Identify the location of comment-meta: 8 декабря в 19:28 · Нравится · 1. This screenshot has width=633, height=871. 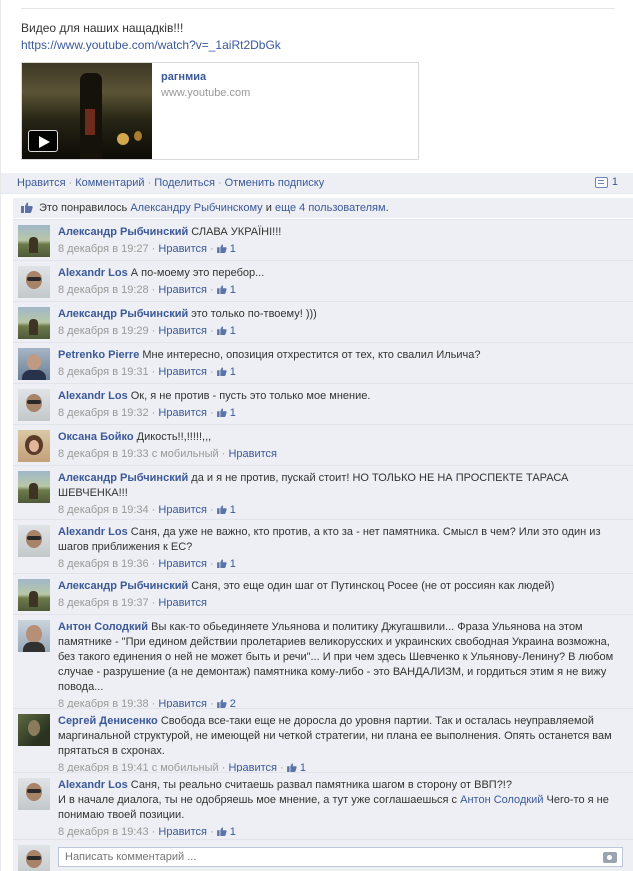
(147, 290).